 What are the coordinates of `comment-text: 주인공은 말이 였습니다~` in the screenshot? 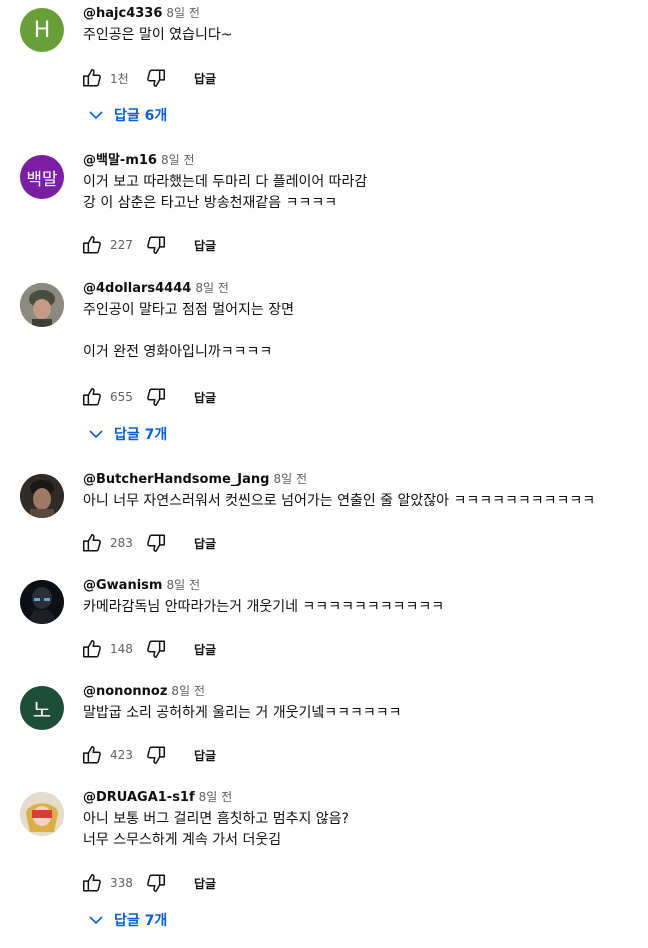 It's located at (158, 35).